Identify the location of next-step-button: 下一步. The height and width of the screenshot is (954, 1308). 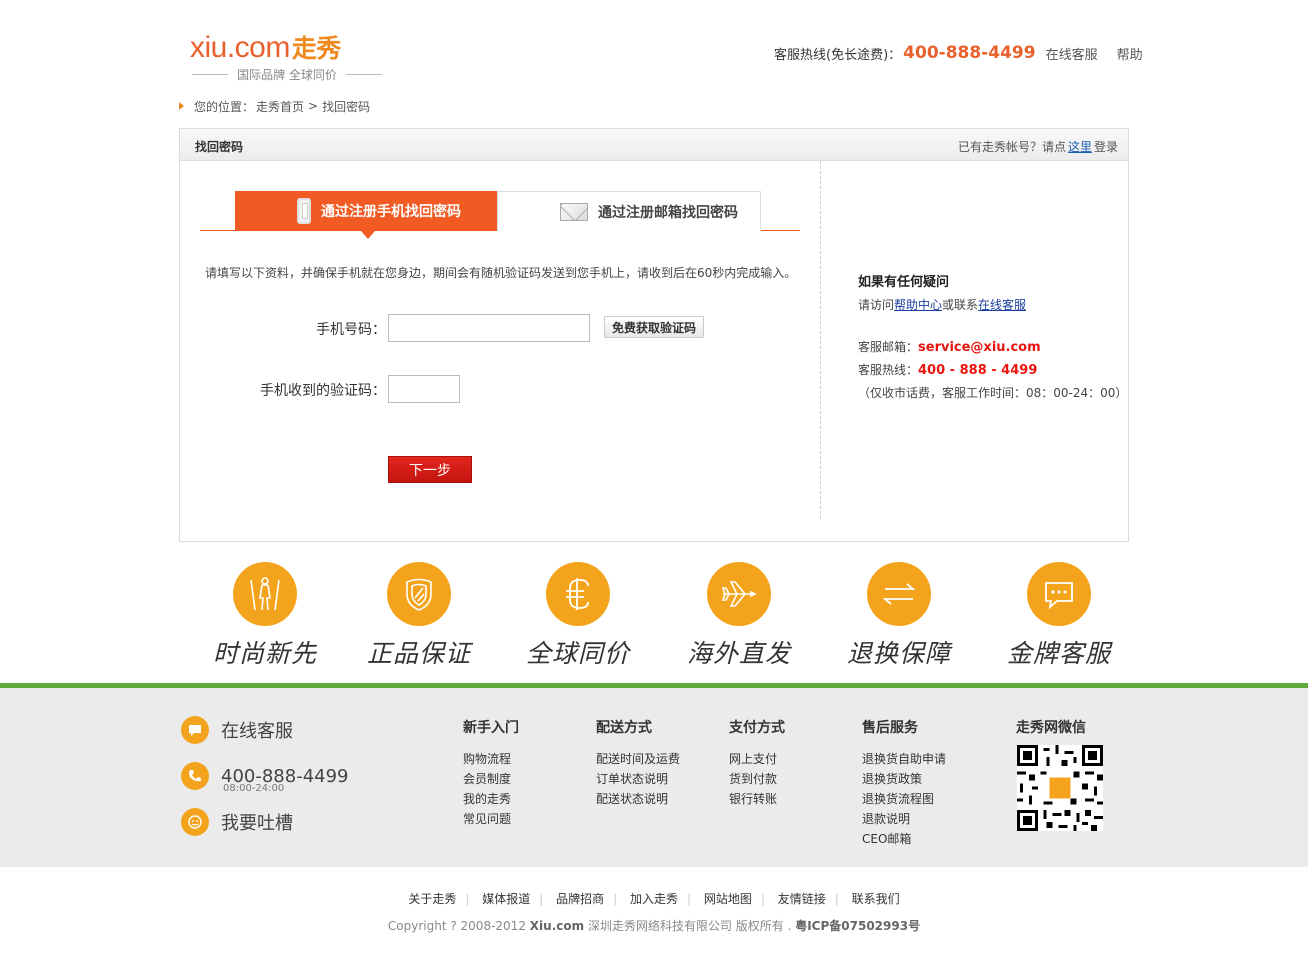
(430, 469).